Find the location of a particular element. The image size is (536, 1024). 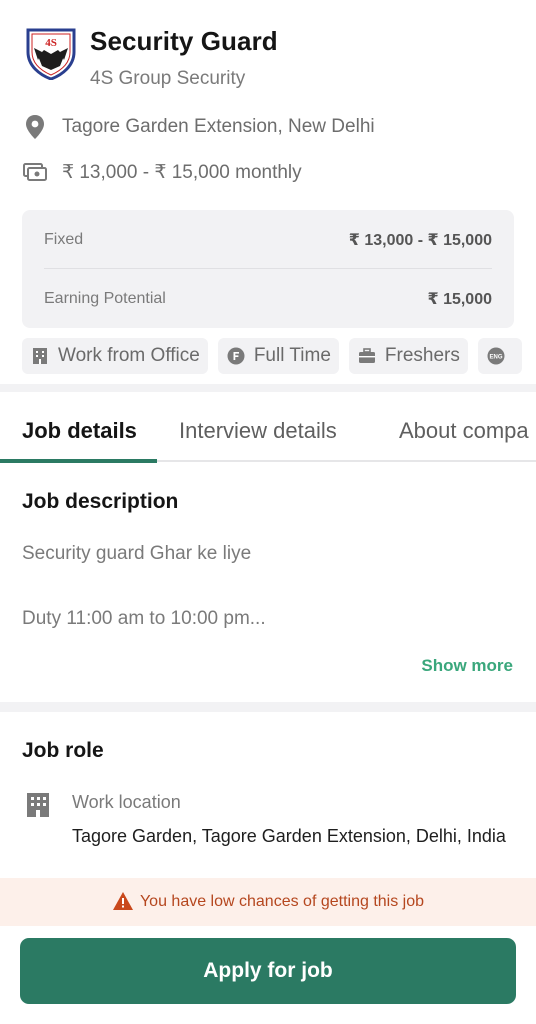

company-name: 4S Group Security is located at coordinates (167, 79).